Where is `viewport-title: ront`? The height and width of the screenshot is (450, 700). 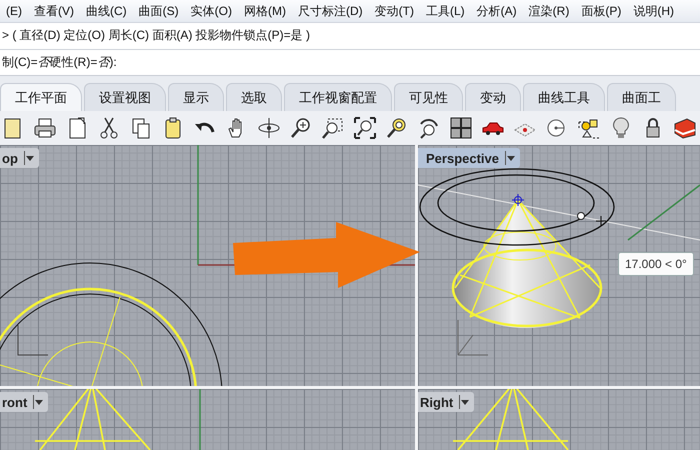
viewport-title: ront is located at coordinates (24, 402).